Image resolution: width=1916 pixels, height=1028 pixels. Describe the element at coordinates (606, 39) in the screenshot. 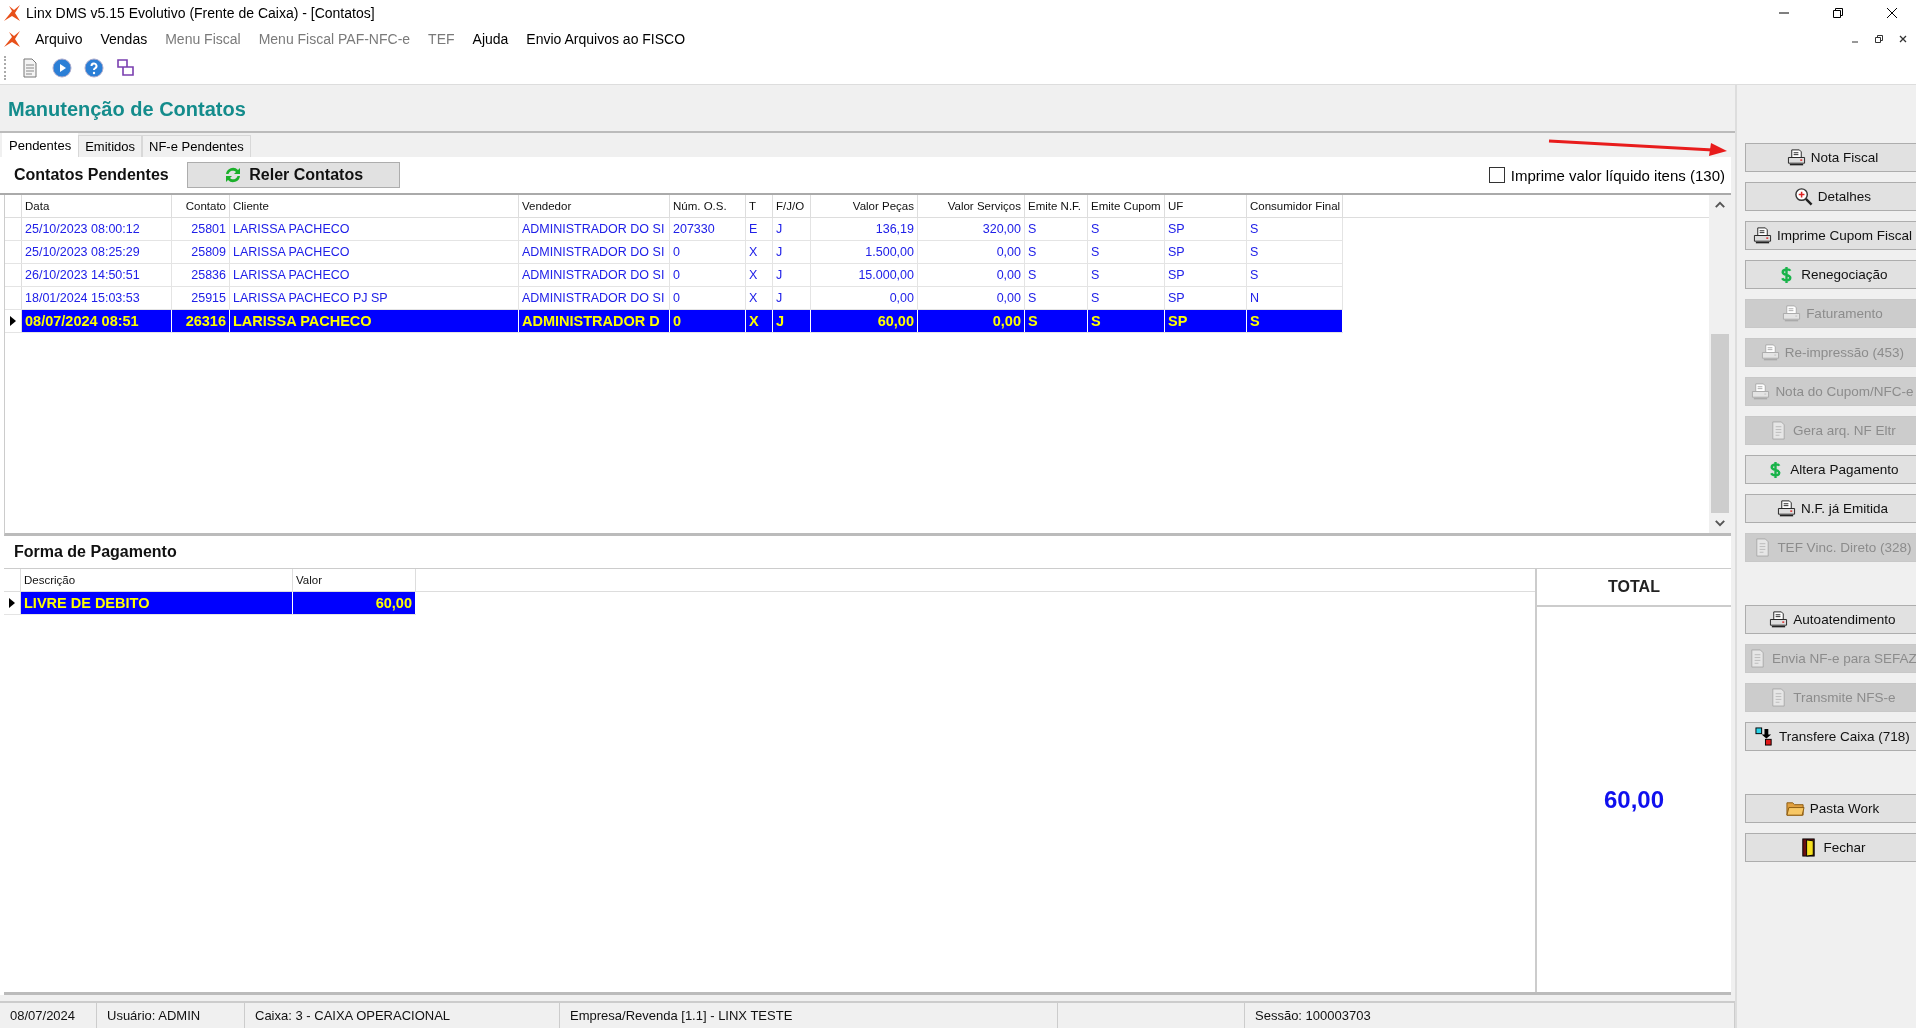

I see `menu-item: Envio Arquivos ao FISCO` at that location.